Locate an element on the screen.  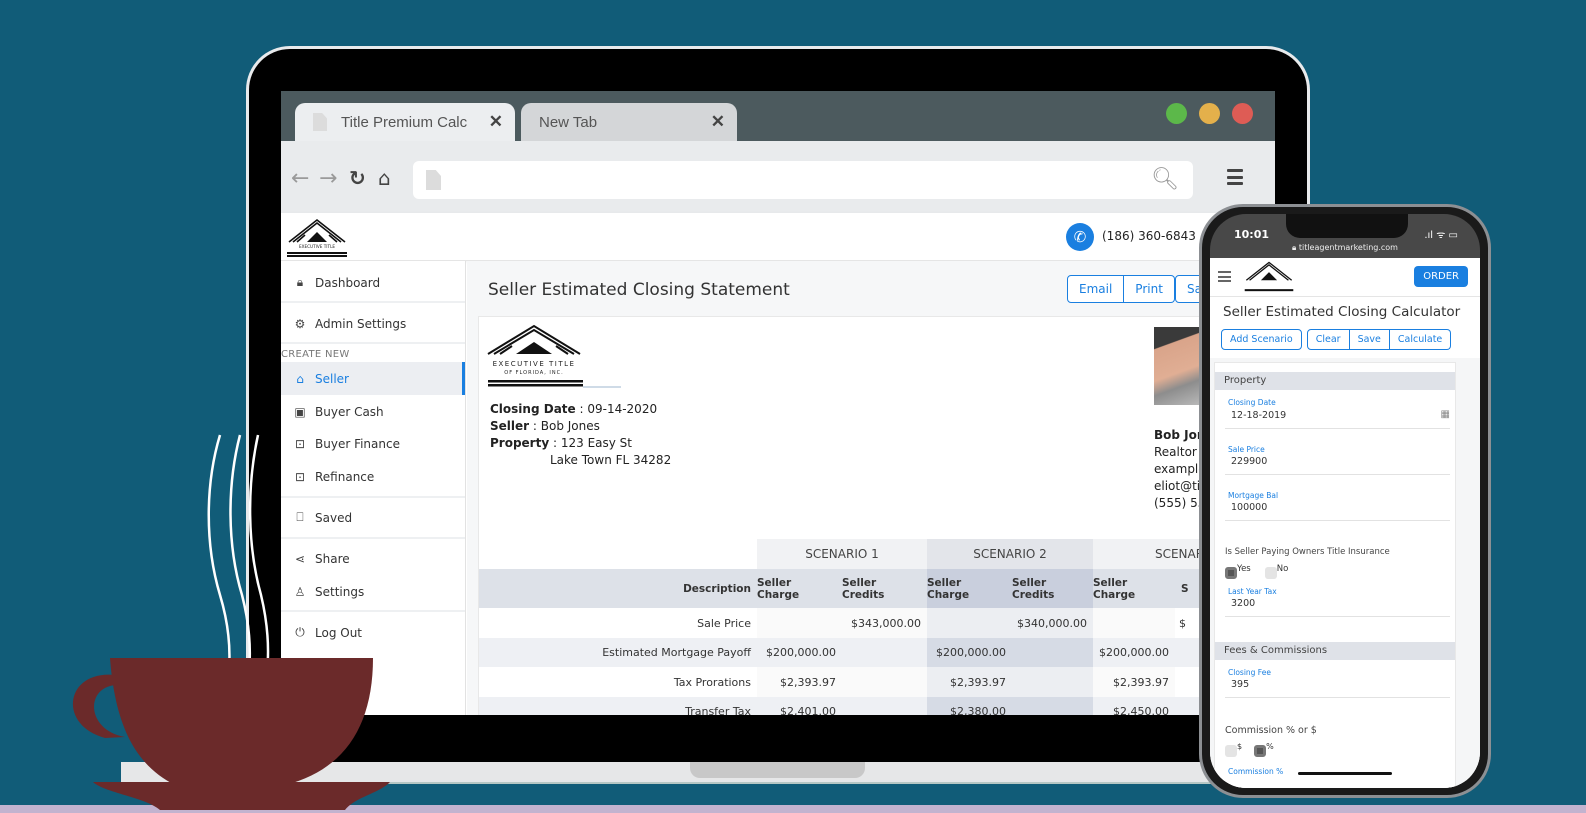
phone-url: 🔒︎ titleagentmarketing.com is located at coordinates (1345, 248).